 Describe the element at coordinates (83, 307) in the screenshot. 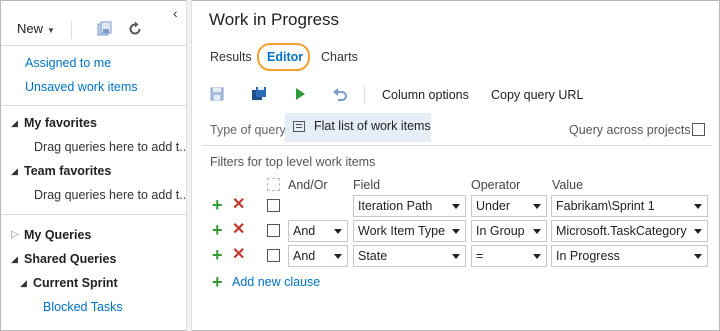

I see `blocked-tasks-query: Blocked Tasks` at that location.